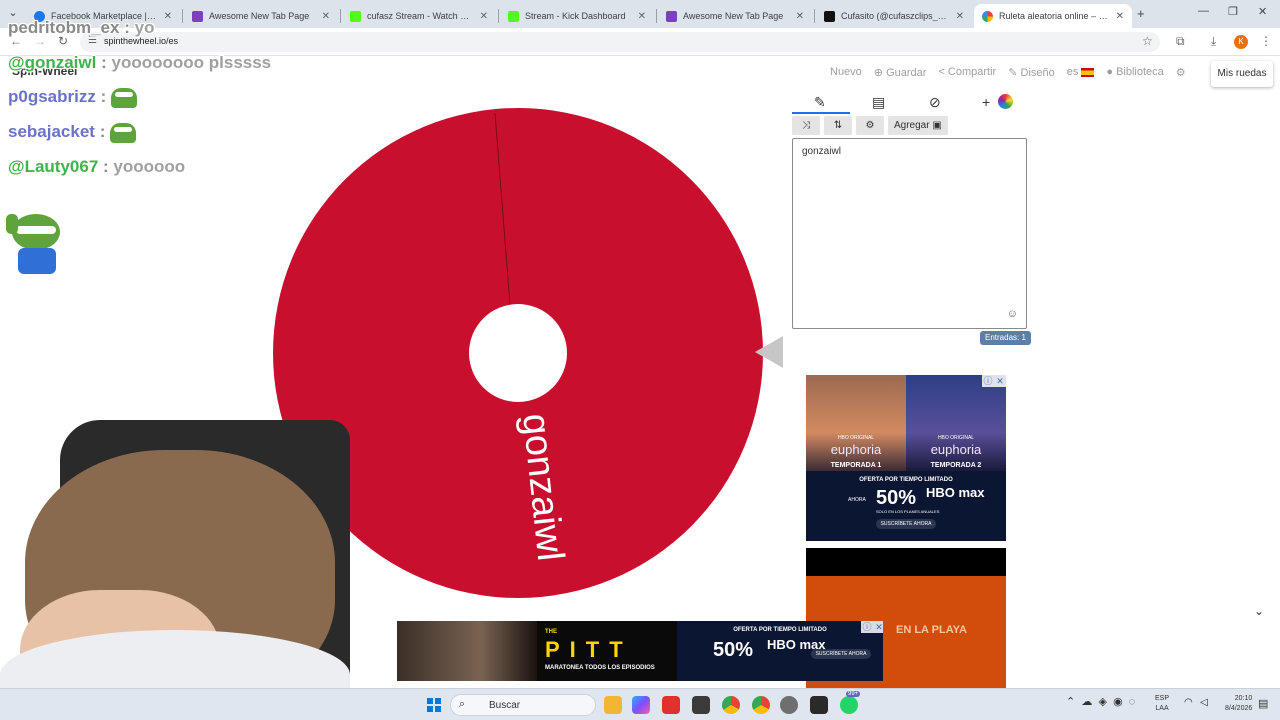  Describe the element at coordinates (419, 16) in the screenshot. I see `tab-kick-stream: cufasz Stream - Watch Live on Kick ✕` at that location.